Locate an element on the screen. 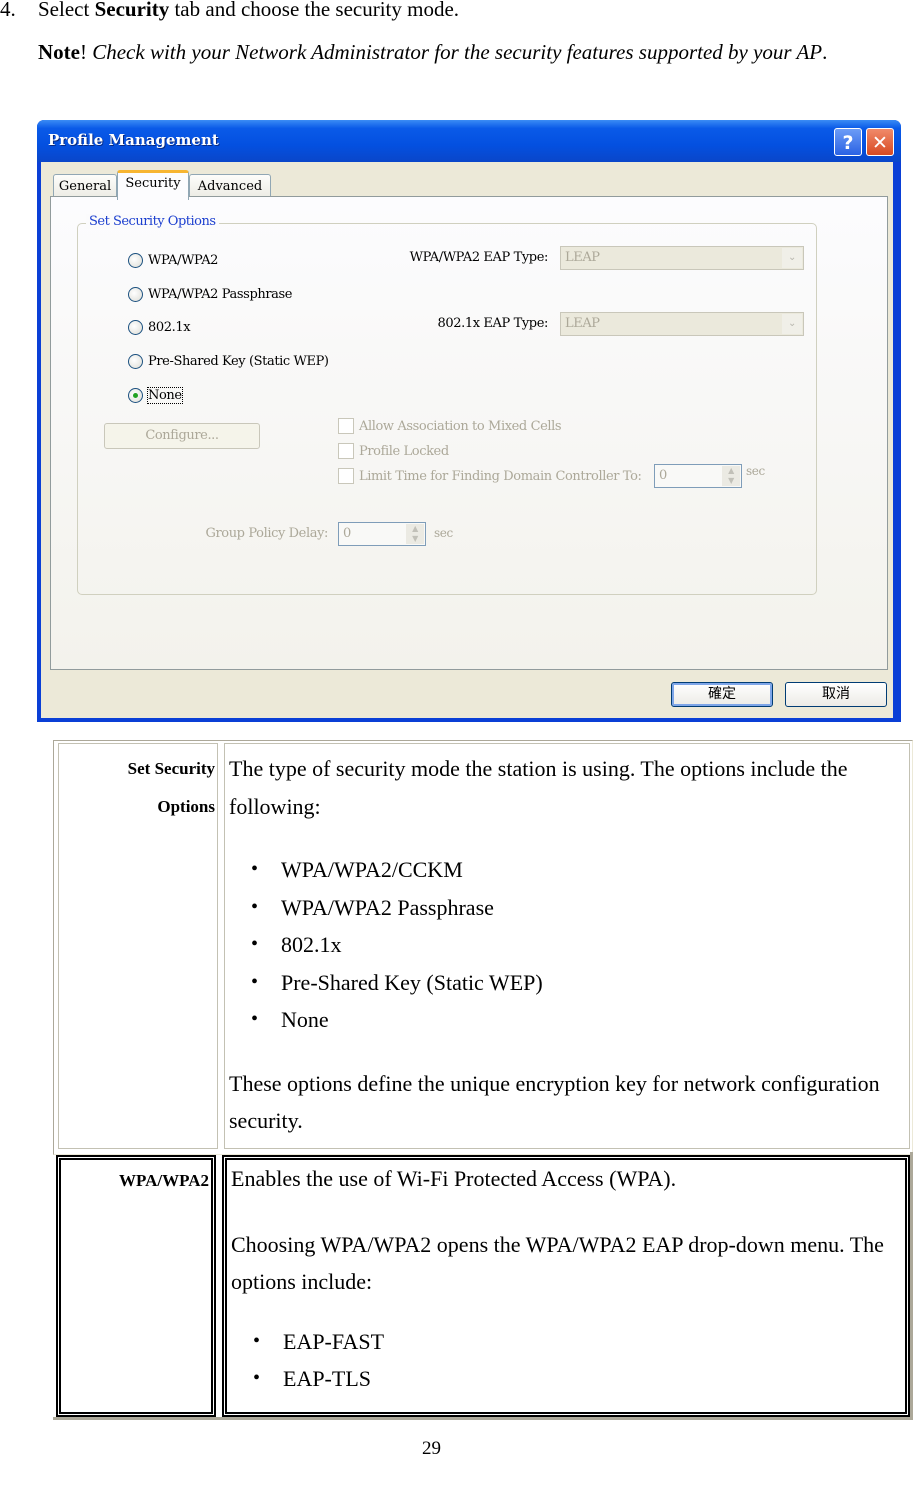 The height and width of the screenshot is (1485, 913). row-label: Set Security Options is located at coordinates (171, 787).